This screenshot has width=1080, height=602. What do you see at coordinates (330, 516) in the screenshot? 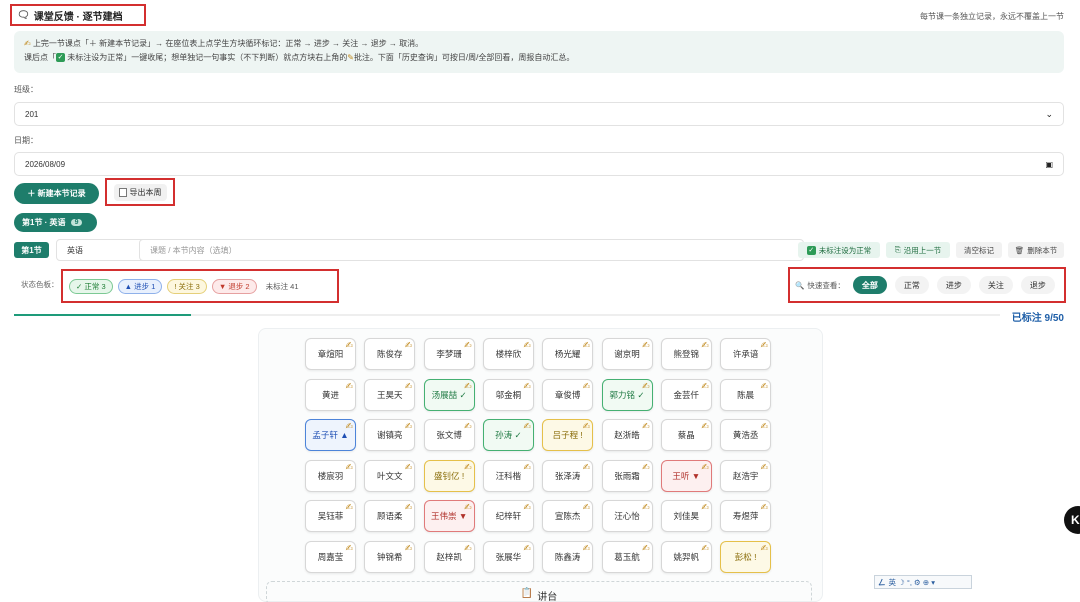
I see `student-seat: 吴钰菲 ✍` at bounding box center [330, 516].